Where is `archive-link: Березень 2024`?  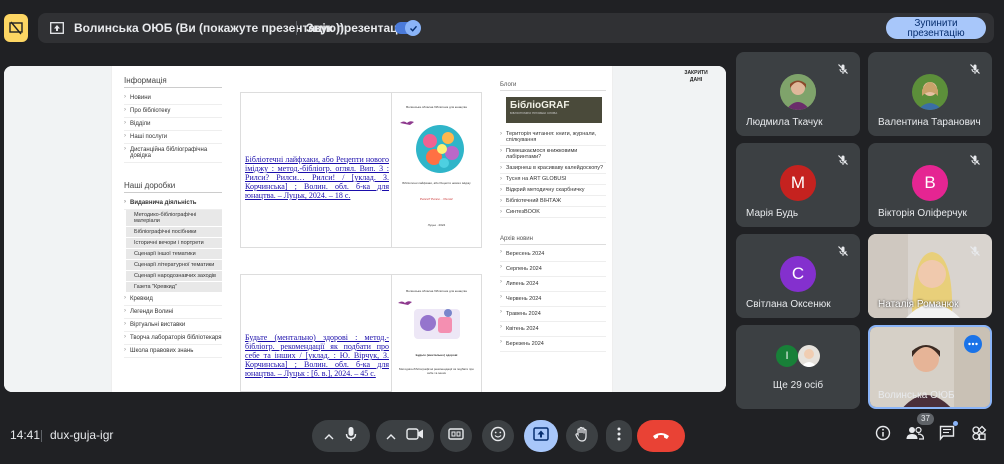
archive-link: Березень 2024 is located at coordinates (553, 344).